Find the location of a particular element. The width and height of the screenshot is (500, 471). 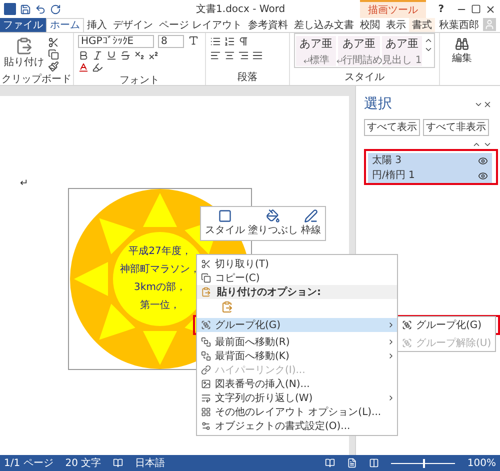

ribbon-tab: 表示 is located at coordinates (396, 25).